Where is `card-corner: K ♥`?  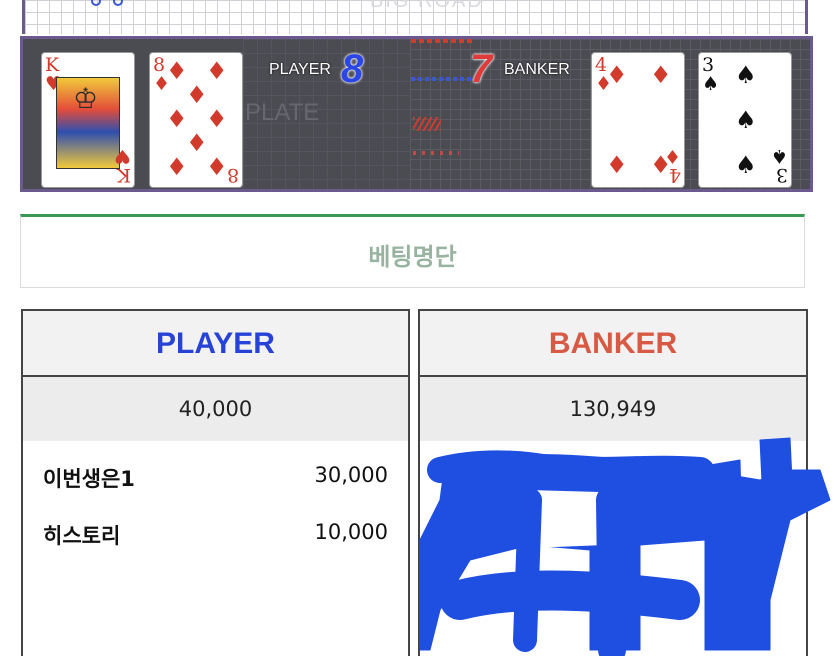 card-corner: K ♥ is located at coordinates (122, 165).